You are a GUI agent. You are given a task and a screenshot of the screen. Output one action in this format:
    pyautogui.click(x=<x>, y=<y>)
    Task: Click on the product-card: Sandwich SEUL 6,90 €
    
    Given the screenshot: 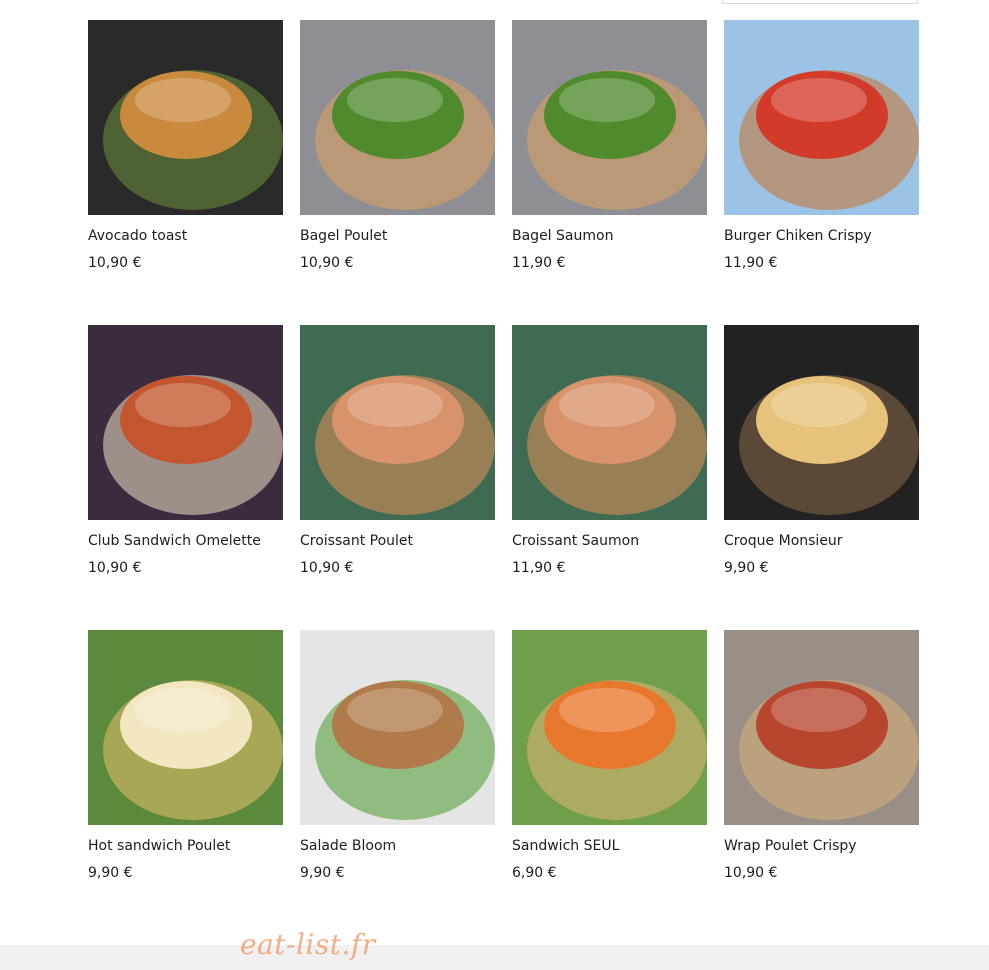 What is the action you would take?
    pyautogui.click(x=609, y=755)
    